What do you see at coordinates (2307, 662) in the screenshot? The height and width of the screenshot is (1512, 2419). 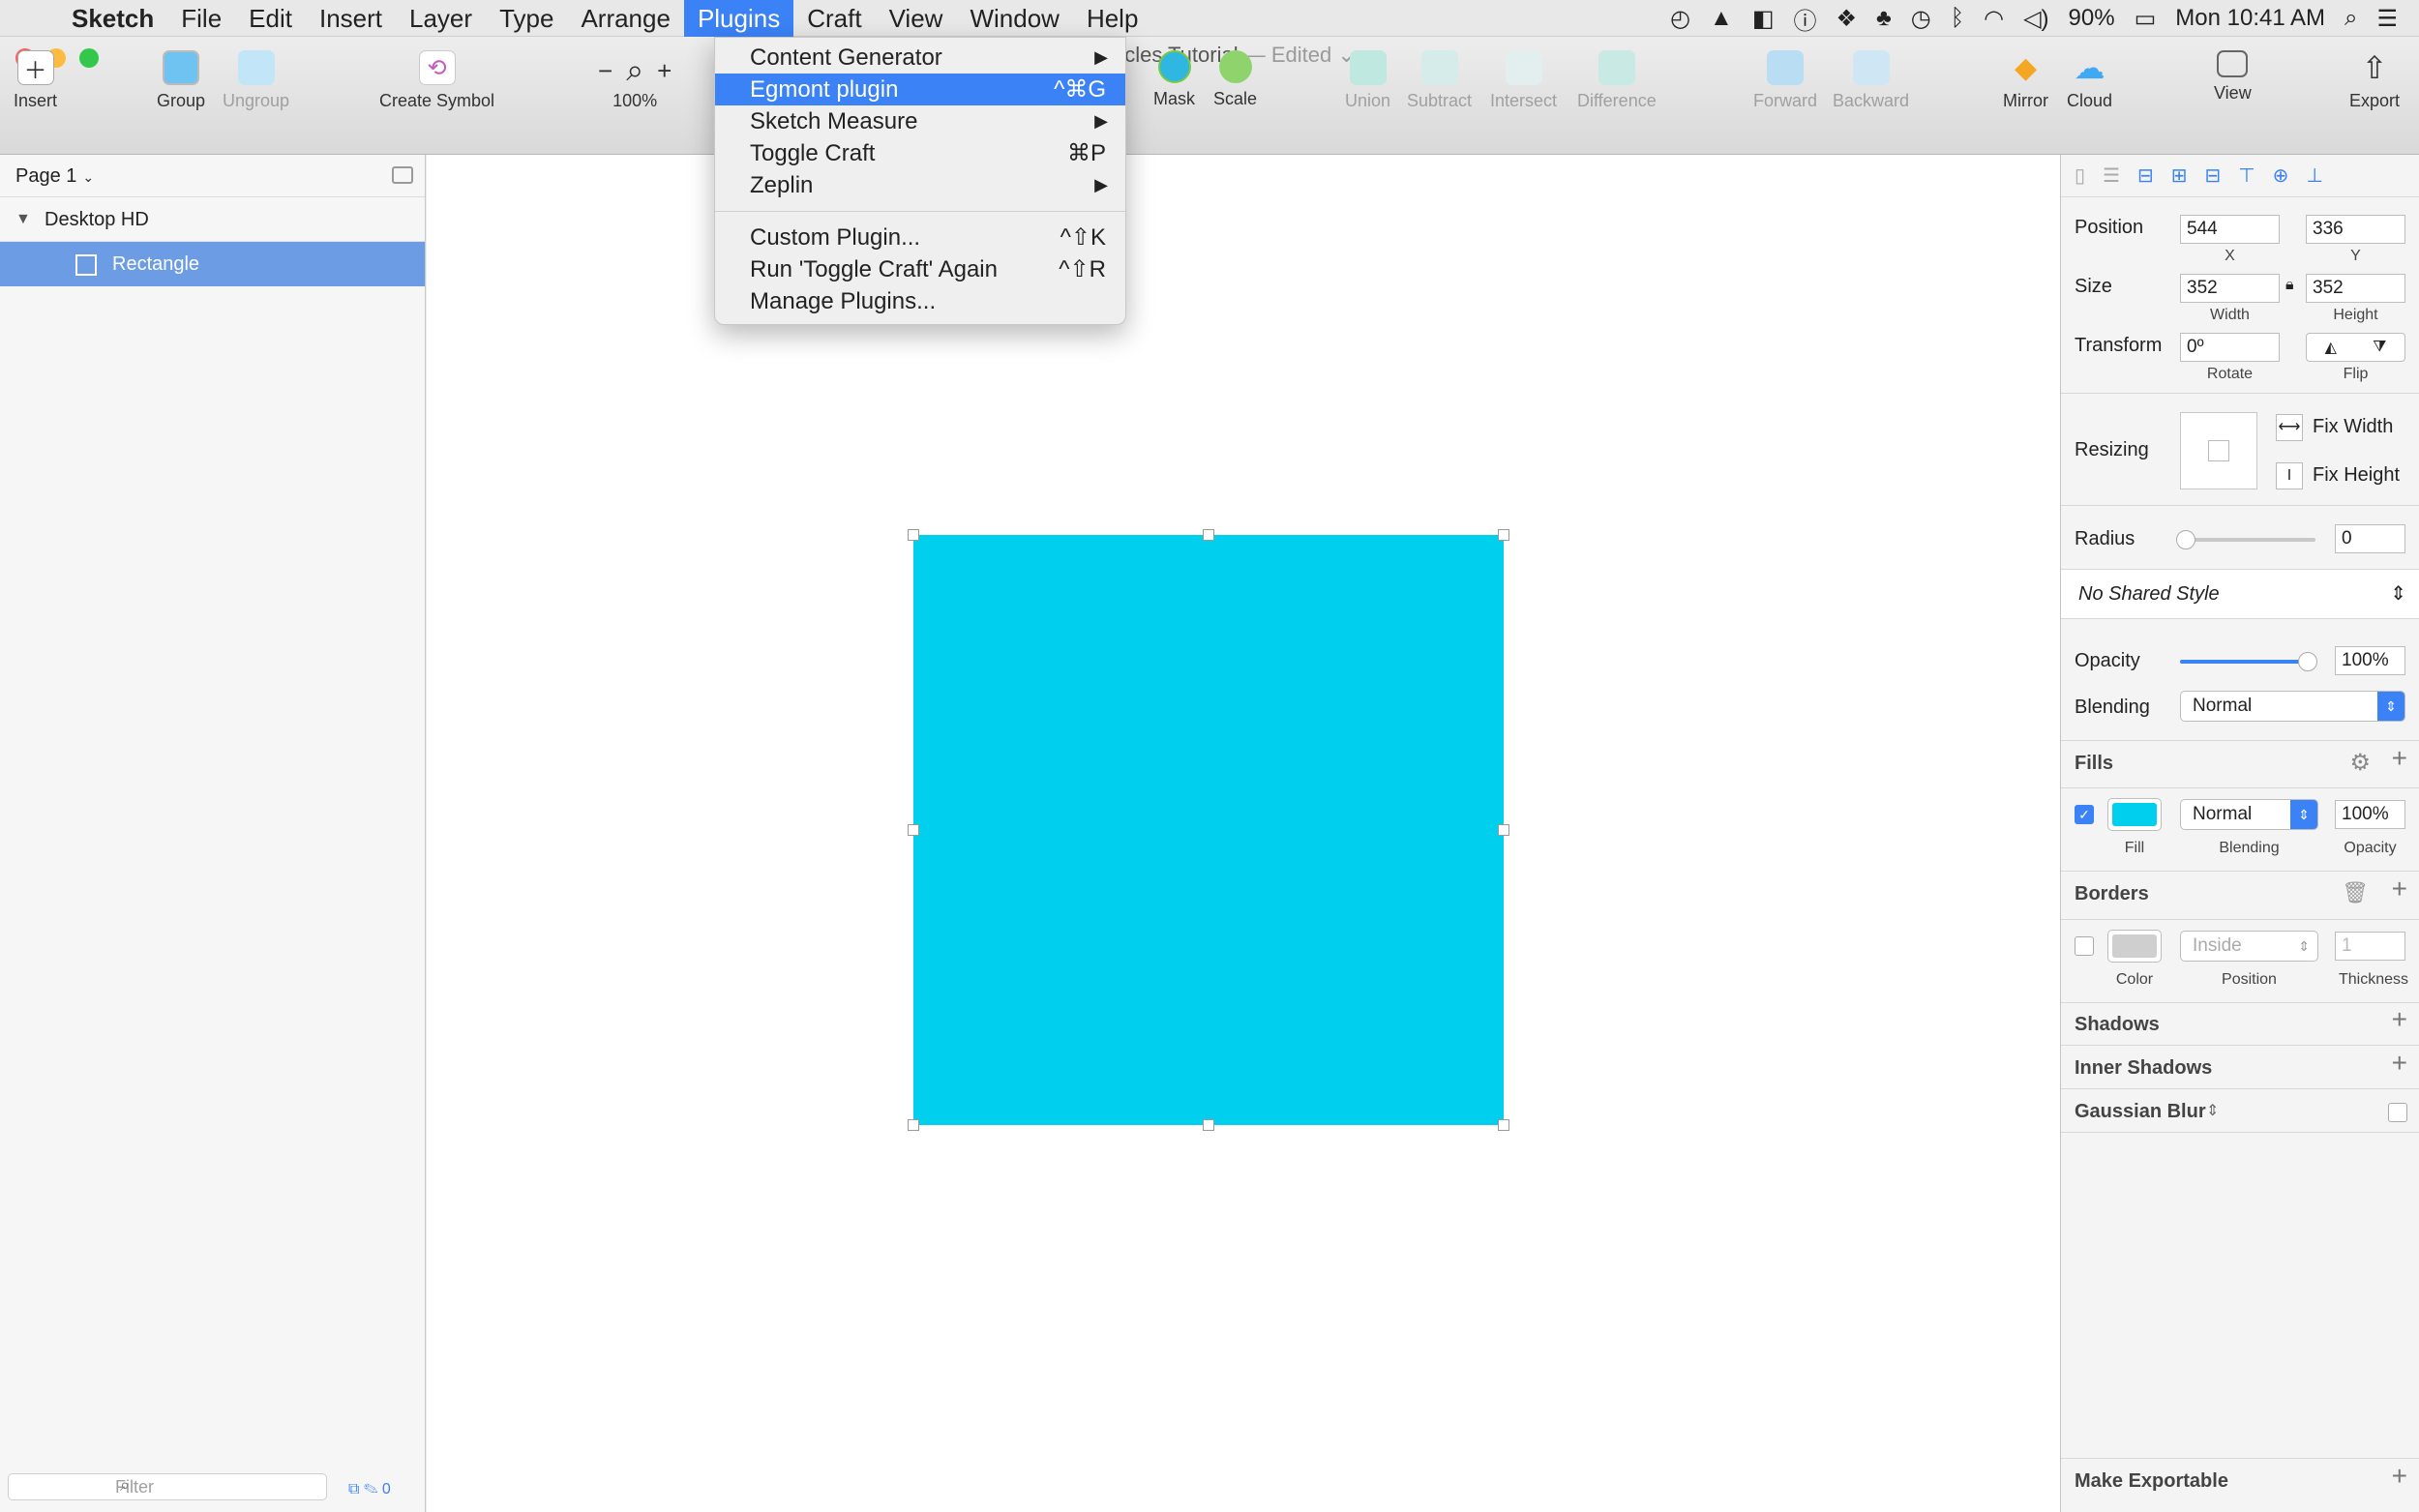 I see `opacity-slider-knob` at bounding box center [2307, 662].